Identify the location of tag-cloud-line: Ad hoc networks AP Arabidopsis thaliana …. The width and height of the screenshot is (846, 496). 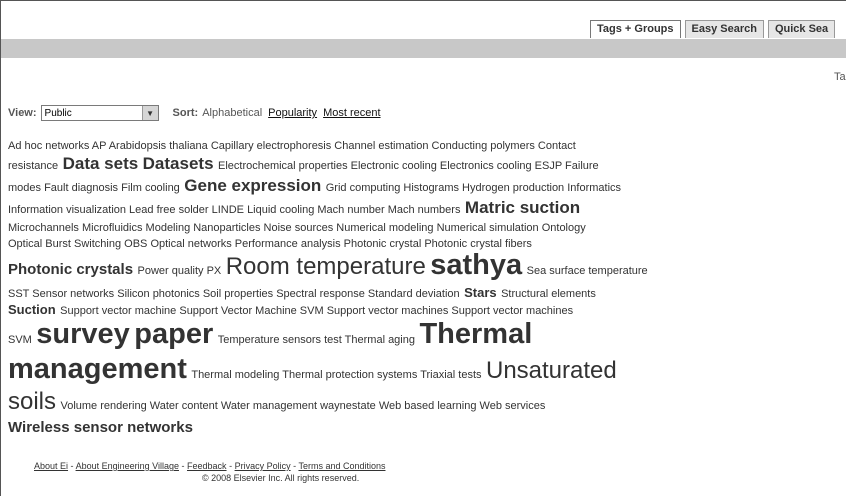
(410, 146).